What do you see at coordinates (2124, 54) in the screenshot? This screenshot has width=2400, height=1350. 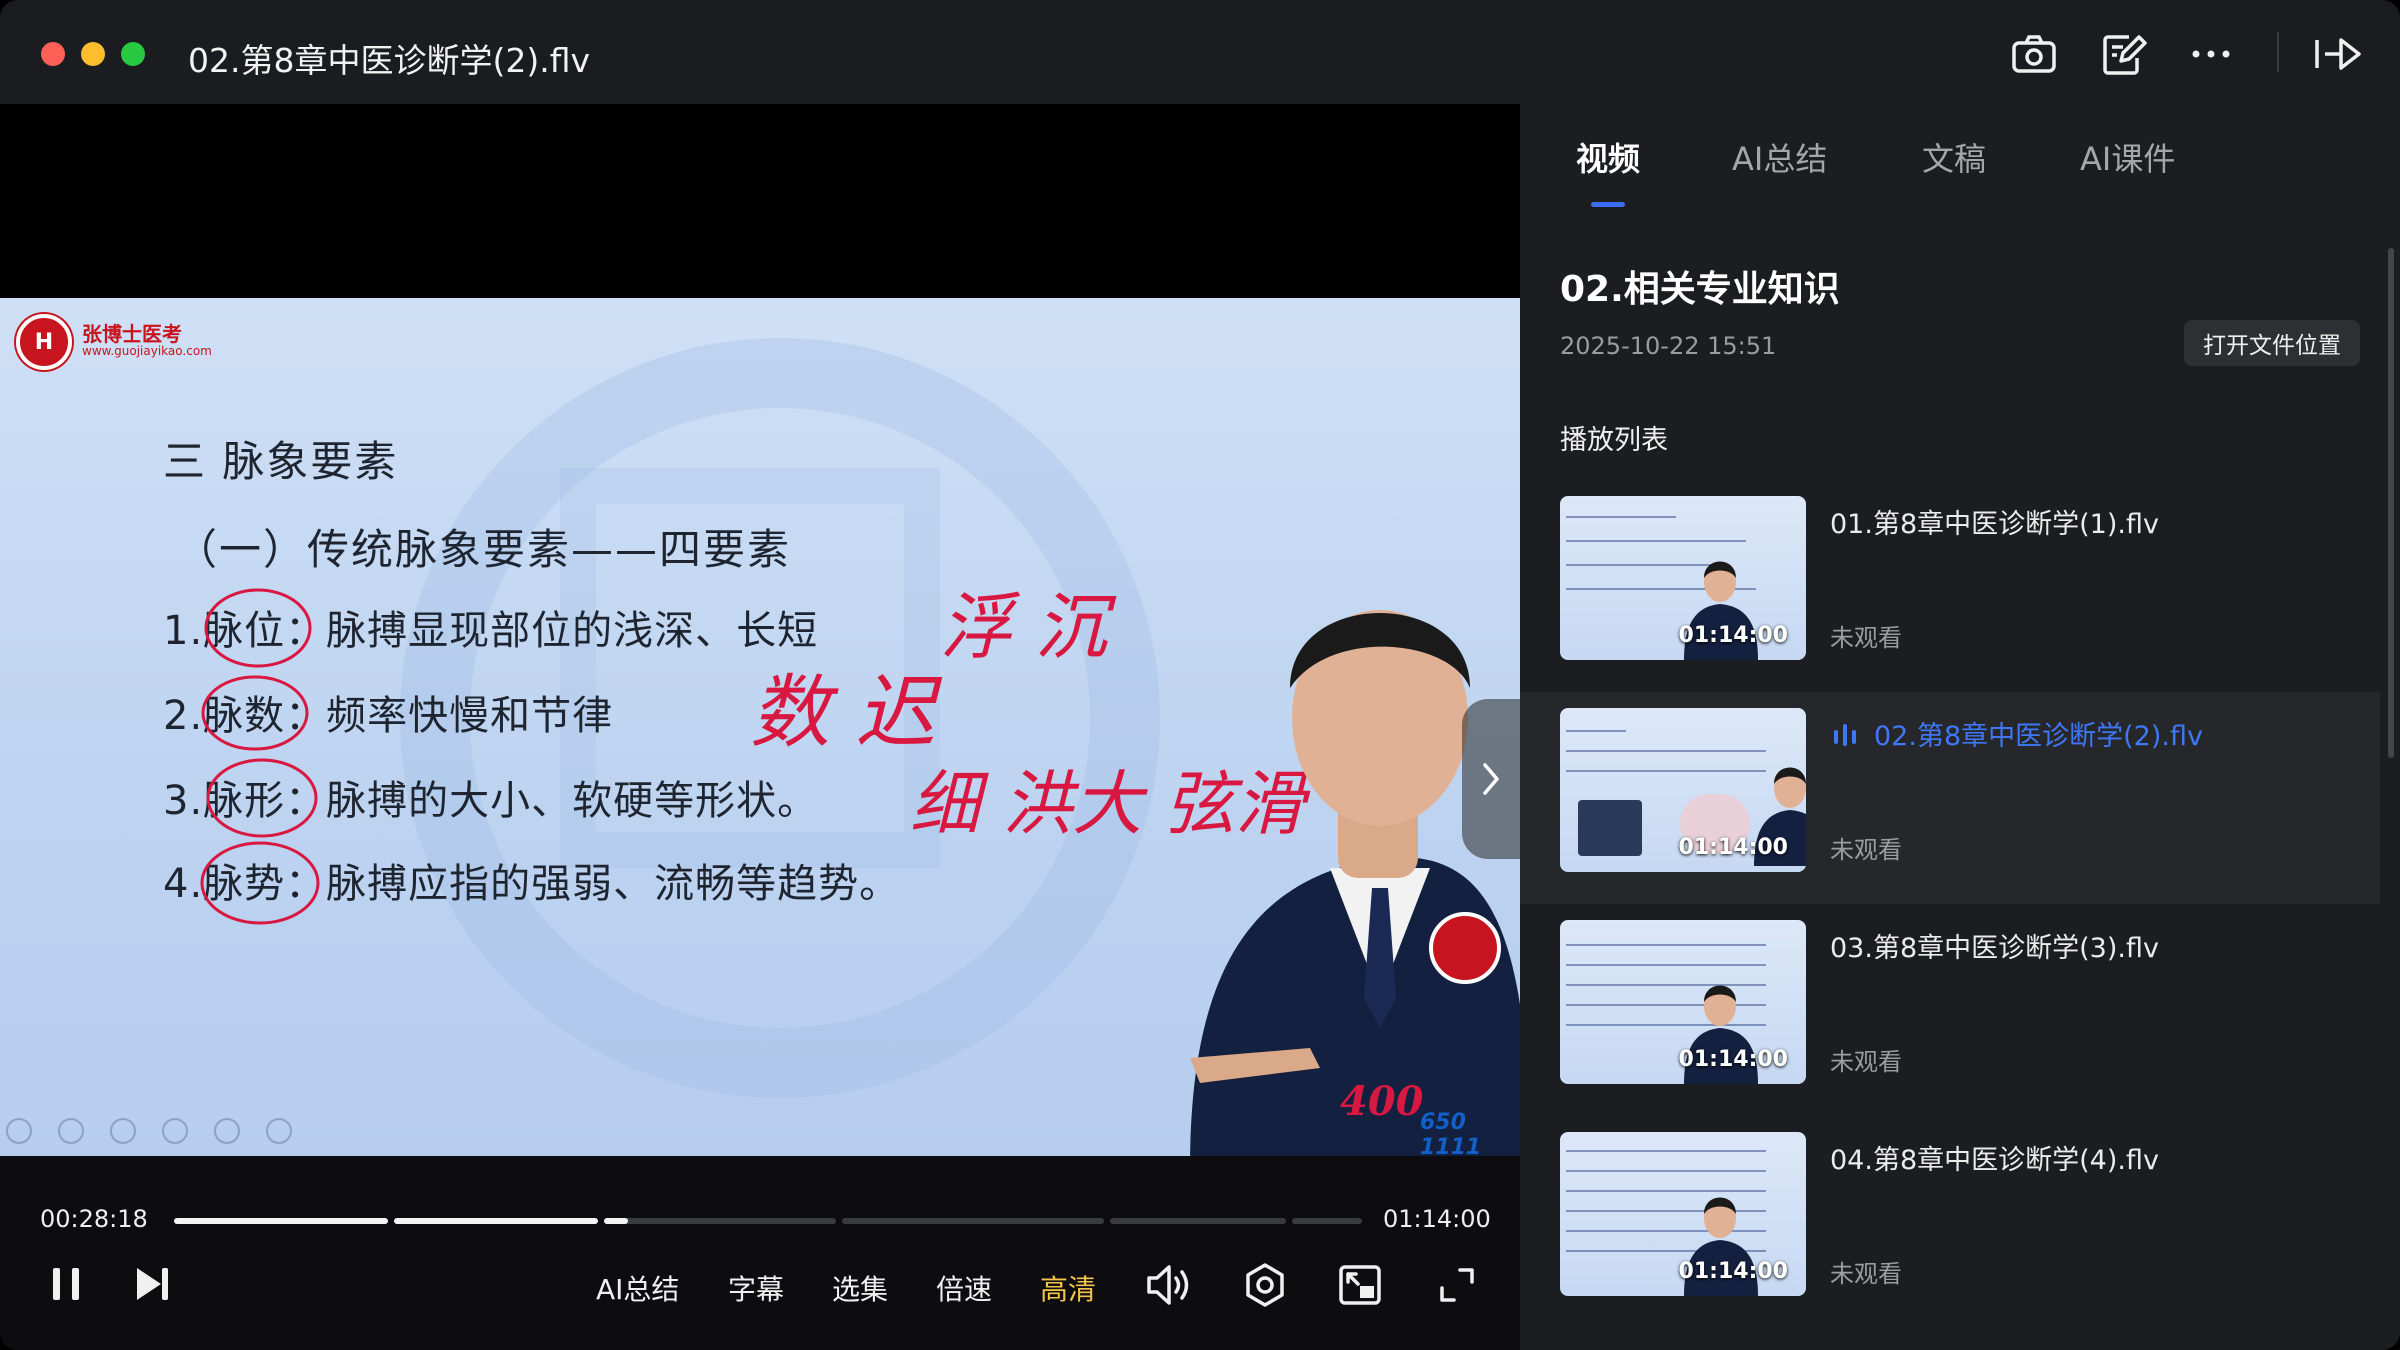 I see `edit-note-icon` at bounding box center [2124, 54].